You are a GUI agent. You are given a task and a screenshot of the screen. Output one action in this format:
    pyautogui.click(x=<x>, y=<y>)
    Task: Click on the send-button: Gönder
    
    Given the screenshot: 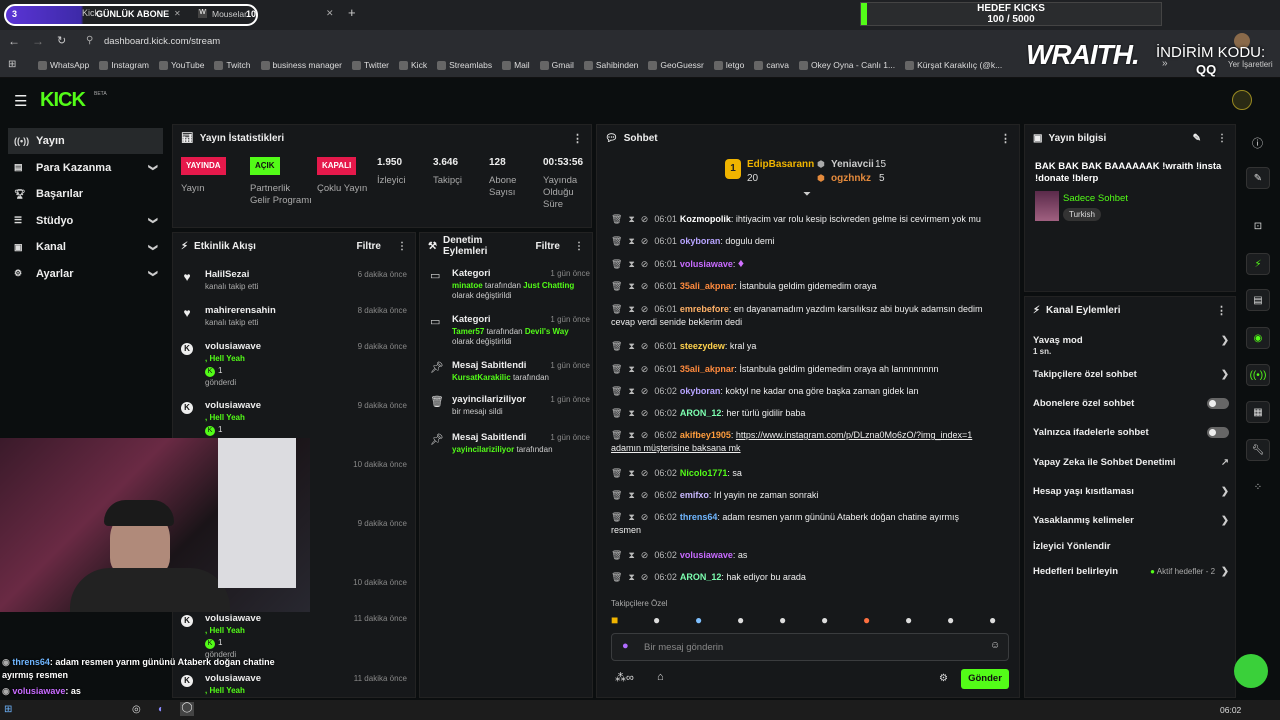 What is the action you would take?
    pyautogui.click(x=985, y=679)
    